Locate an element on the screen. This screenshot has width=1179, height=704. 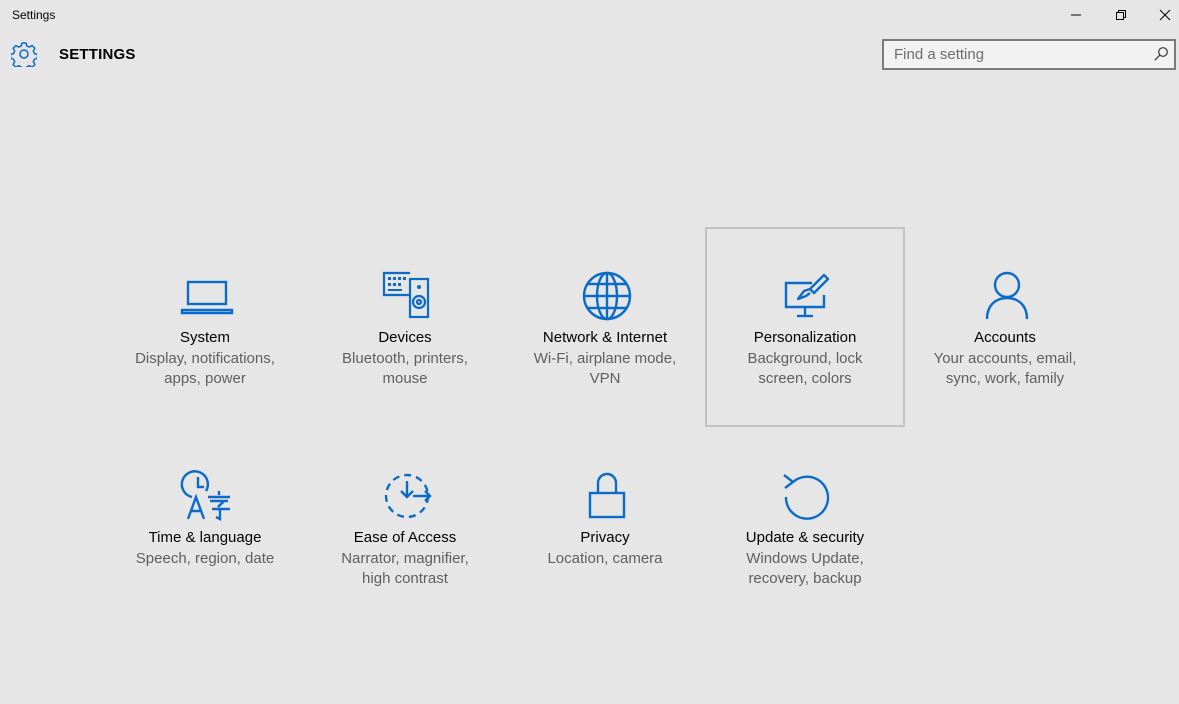
monitor-brush-icon is located at coordinates (807, 295).